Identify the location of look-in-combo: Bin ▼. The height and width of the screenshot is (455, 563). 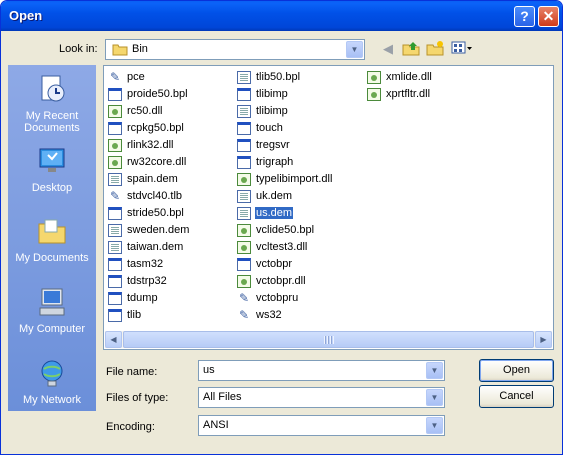
(235, 49).